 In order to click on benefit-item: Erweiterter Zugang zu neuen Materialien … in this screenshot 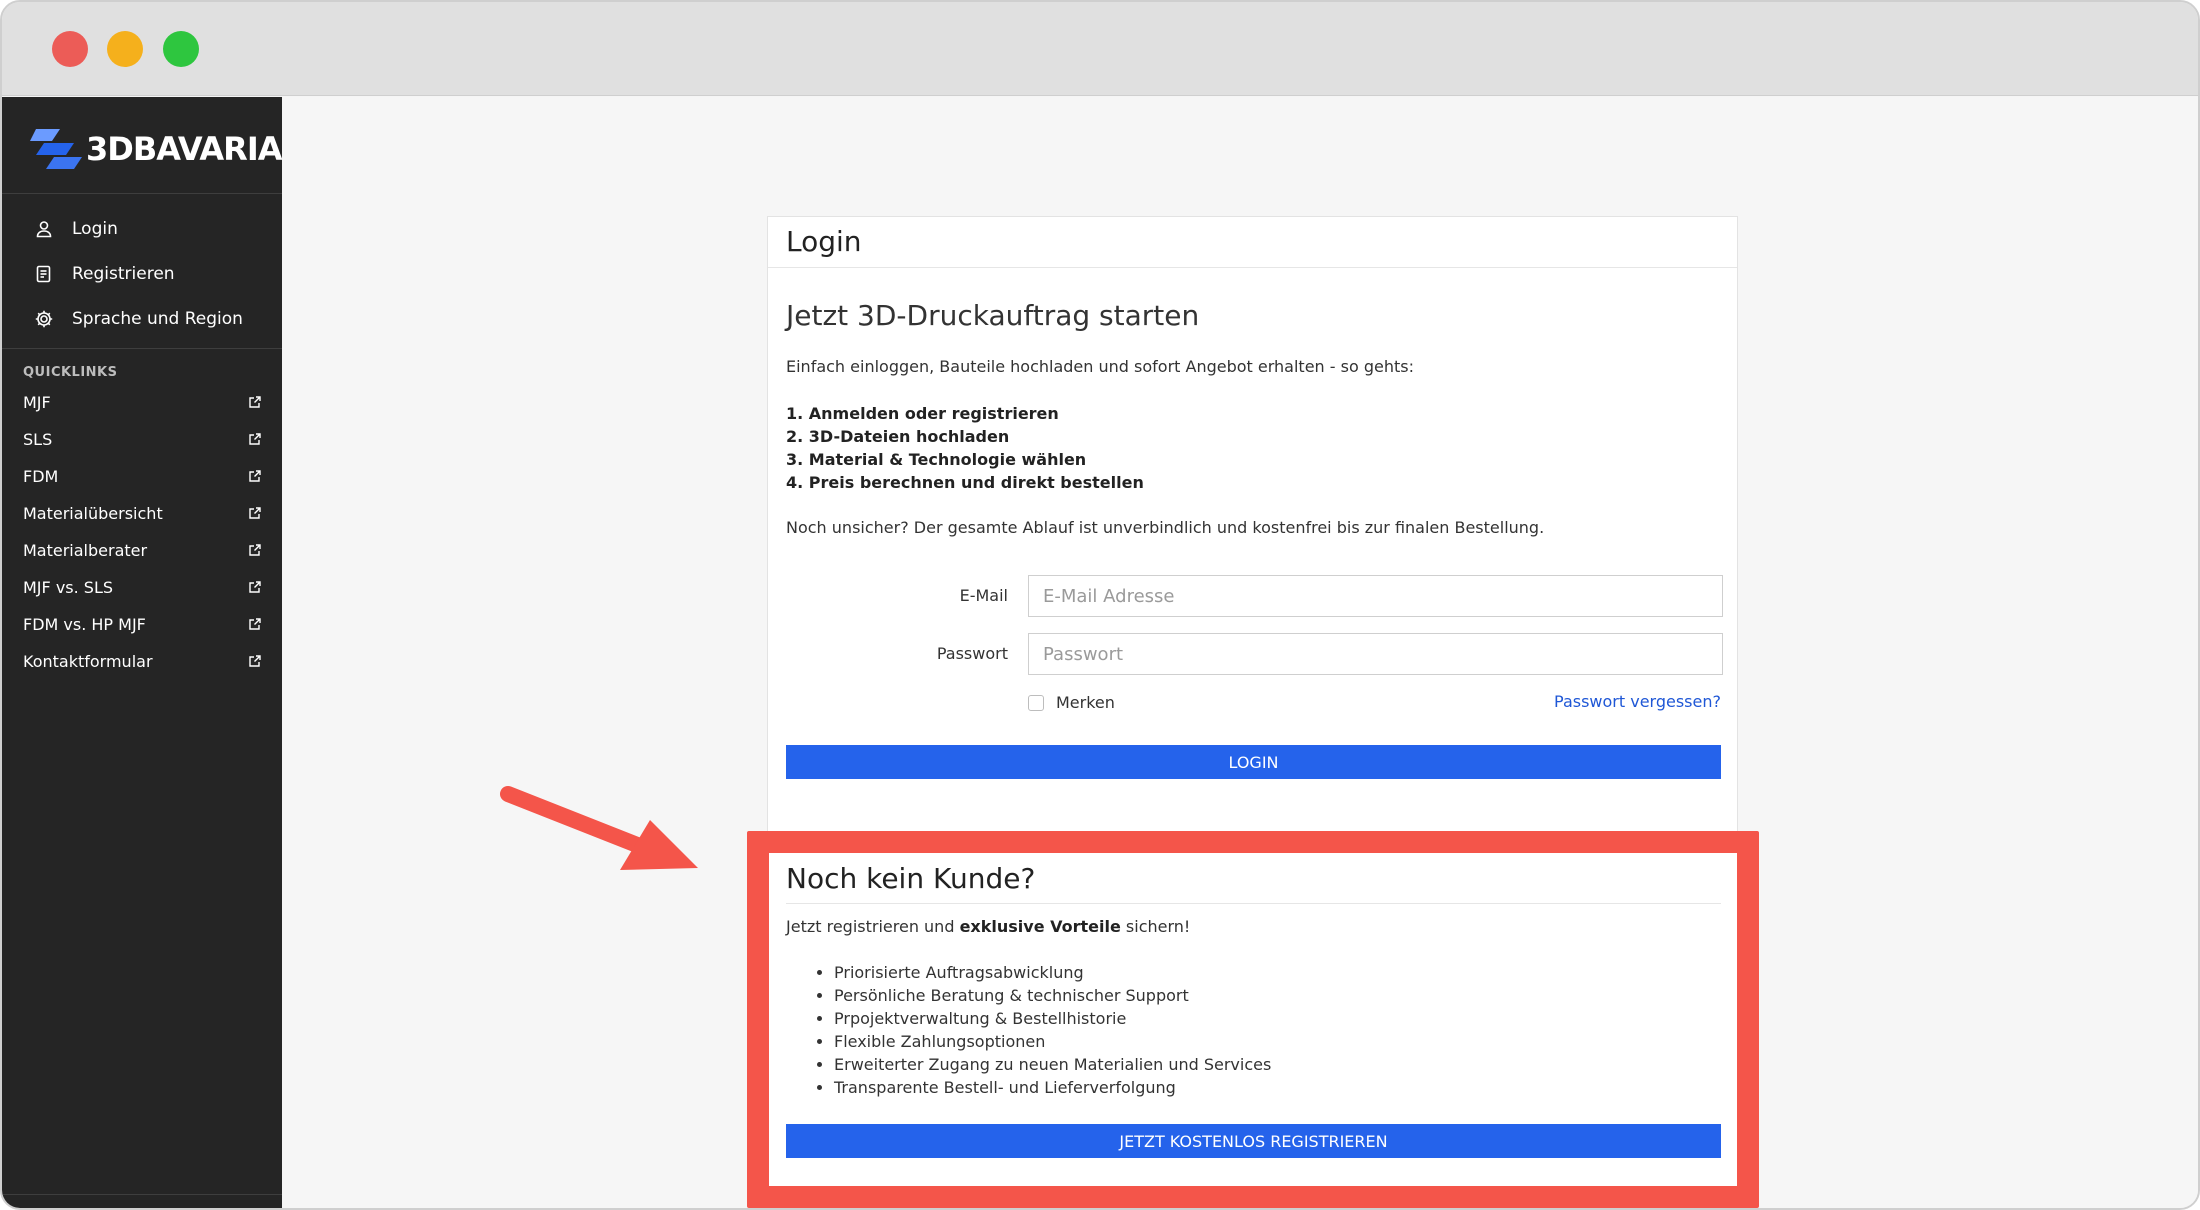, I will do `click(1052, 1064)`.